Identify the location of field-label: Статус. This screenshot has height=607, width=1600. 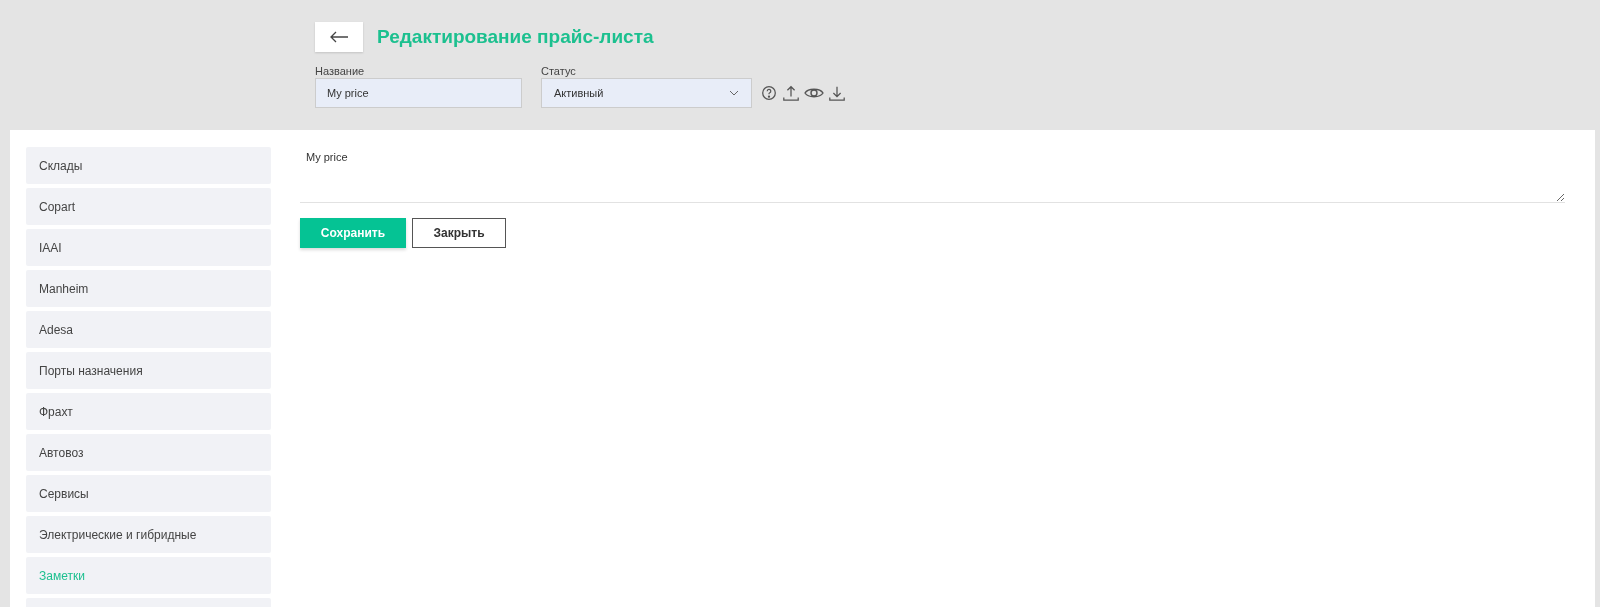
(559, 71).